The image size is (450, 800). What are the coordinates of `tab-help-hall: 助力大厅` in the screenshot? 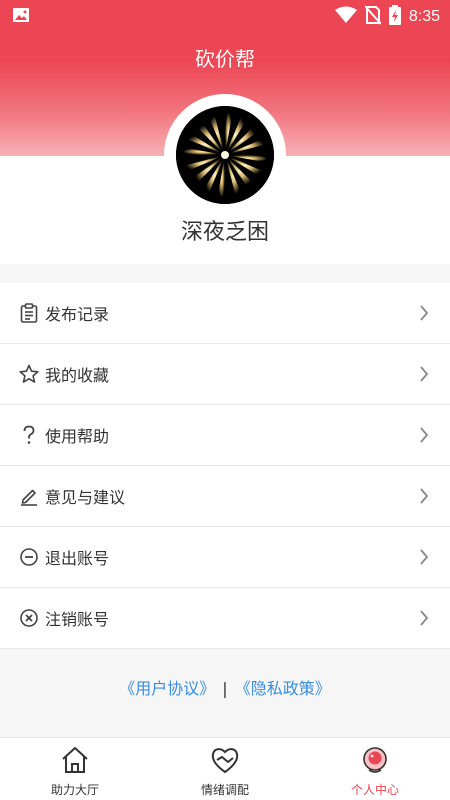 It's located at (75, 769).